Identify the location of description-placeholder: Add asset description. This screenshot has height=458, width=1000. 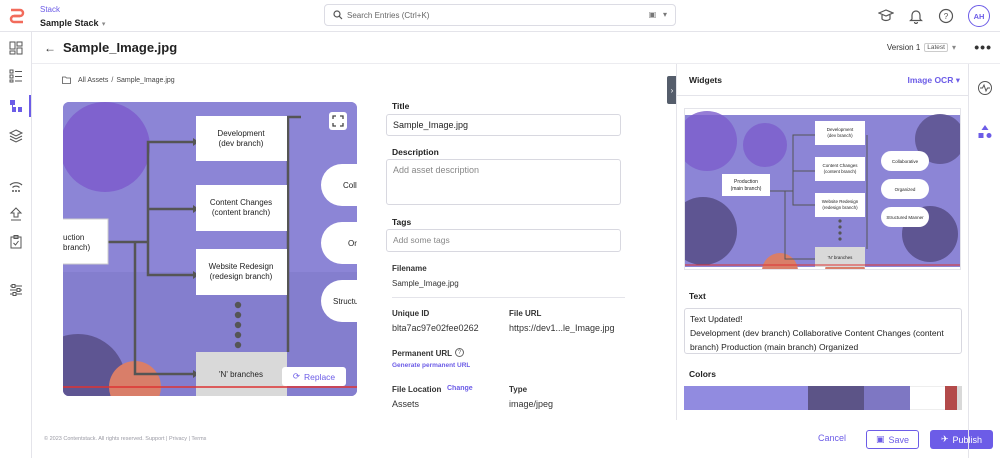
(436, 170).